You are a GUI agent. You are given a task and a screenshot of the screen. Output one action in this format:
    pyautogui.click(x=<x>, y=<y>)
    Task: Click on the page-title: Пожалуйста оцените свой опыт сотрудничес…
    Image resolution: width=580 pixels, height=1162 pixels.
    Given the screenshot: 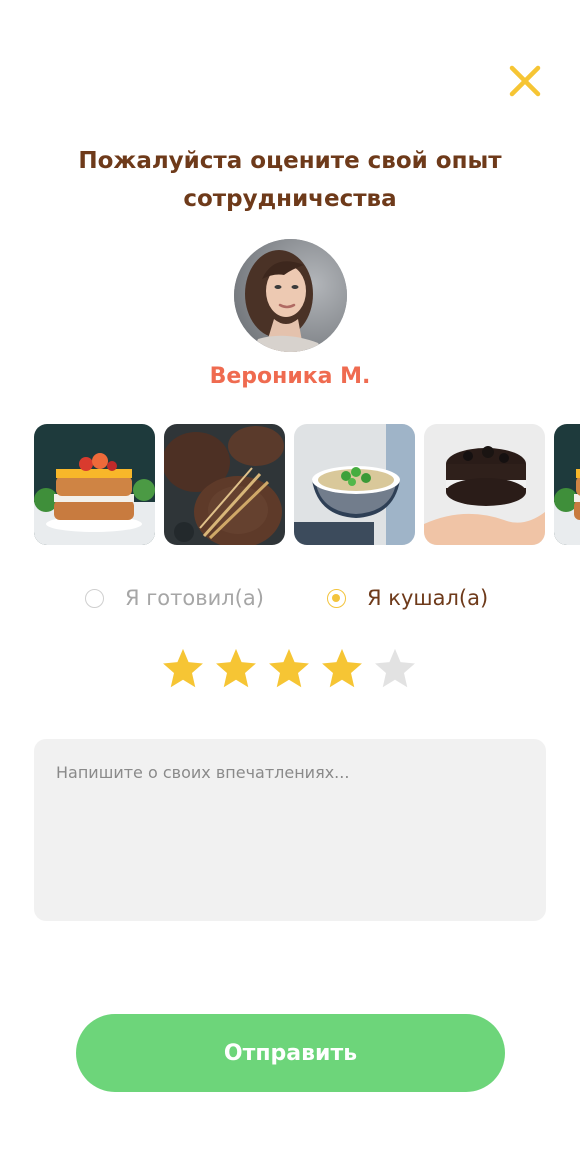 What is the action you would take?
    pyautogui.click(x=290, y=180)
    